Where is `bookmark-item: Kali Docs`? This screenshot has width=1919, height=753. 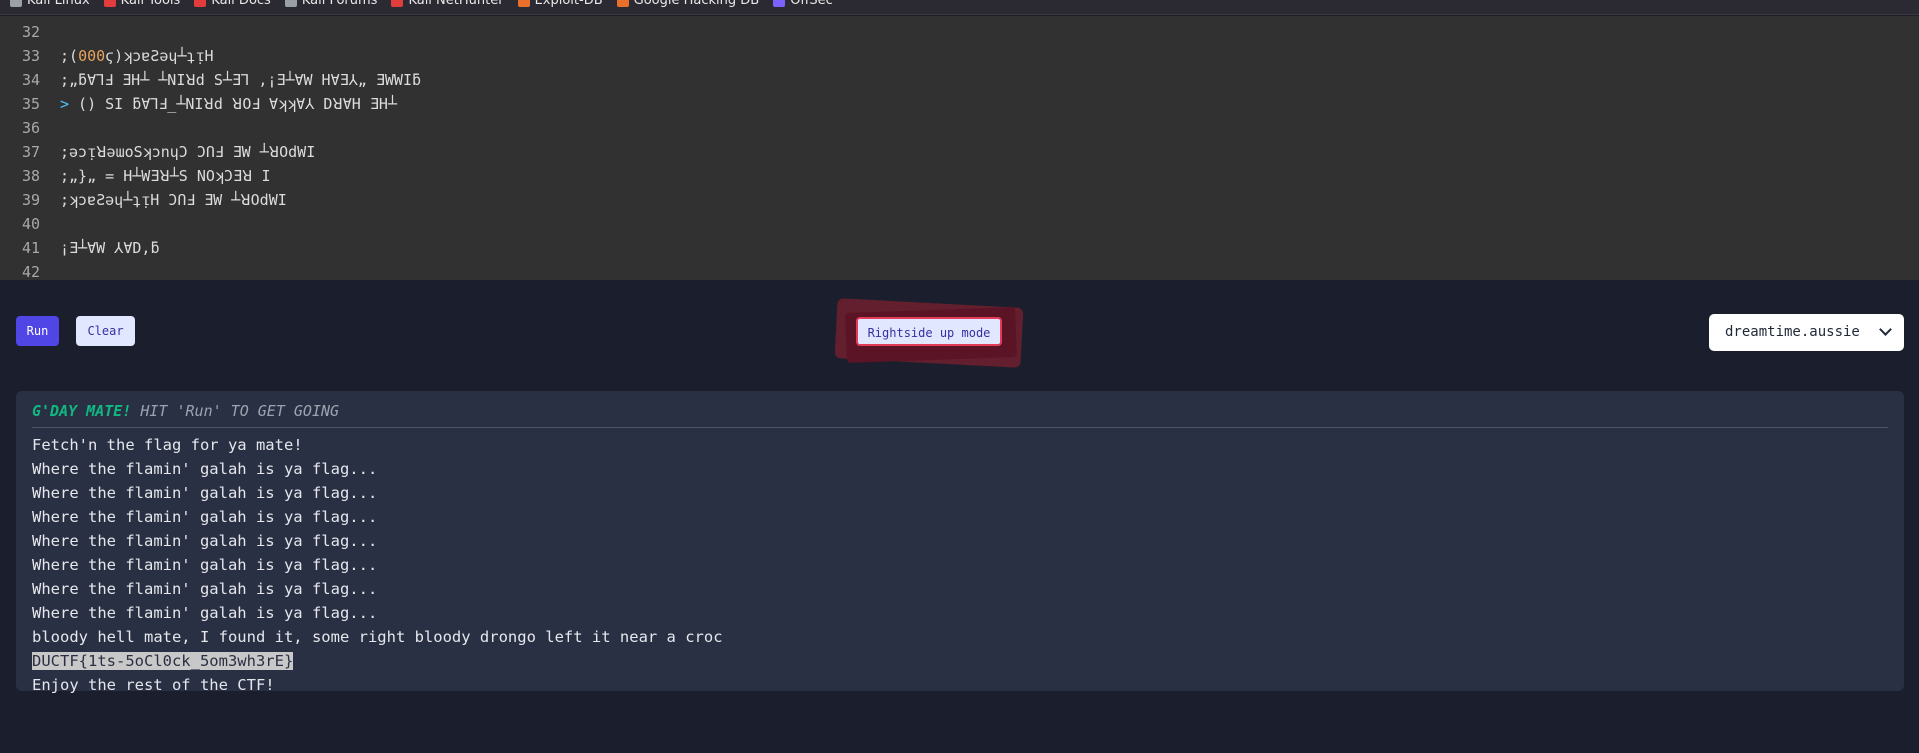 bookmark-item: Kali Docs is located at coordinates (232, 4).